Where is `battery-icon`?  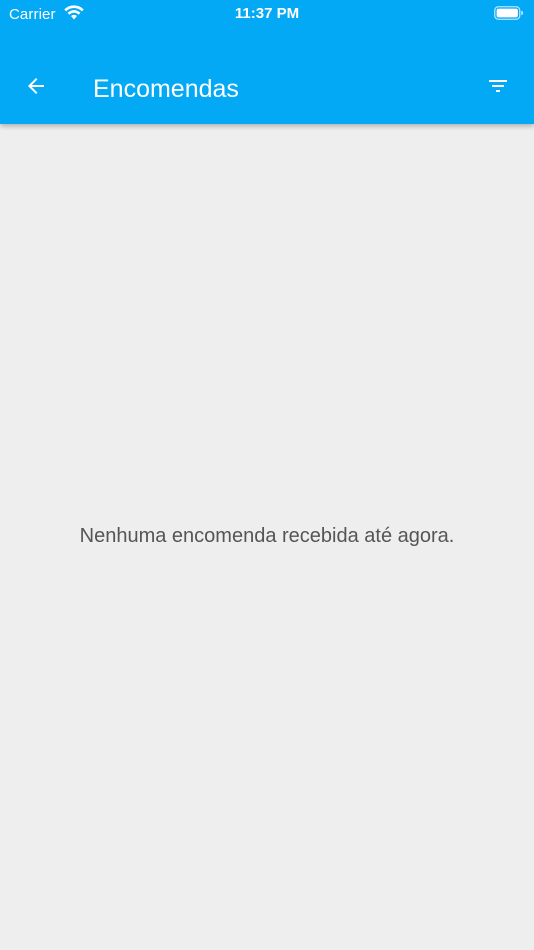 battery-icon is located at coordinates (509, 13).